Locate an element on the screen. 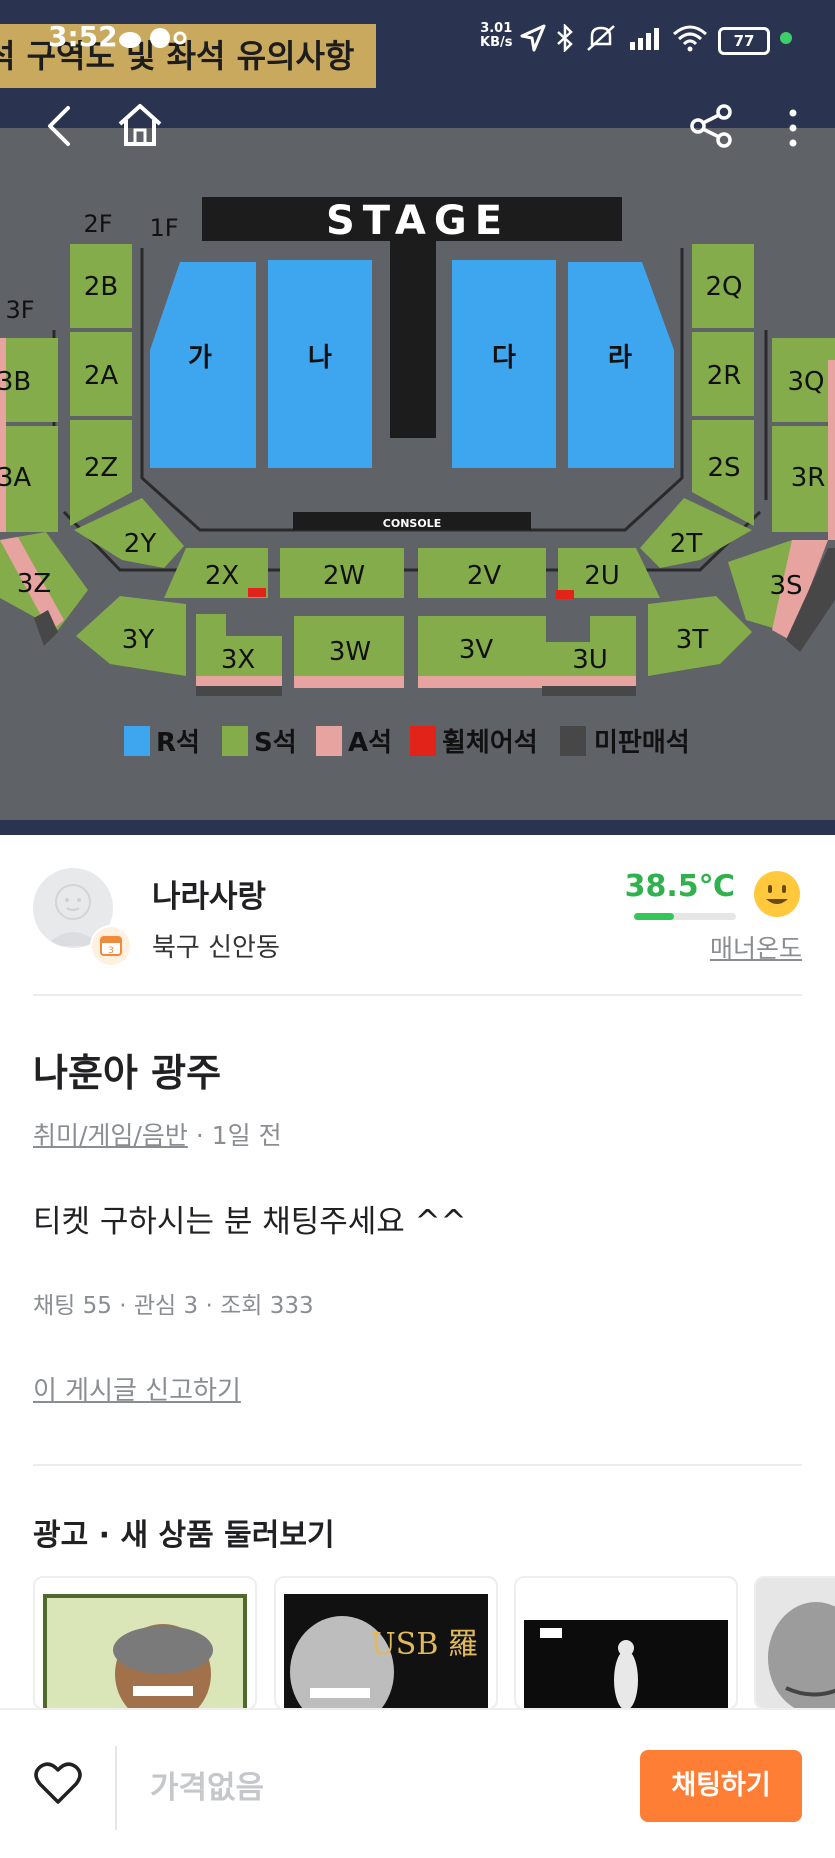  bar-divider is located at coordinates (116, 1788).